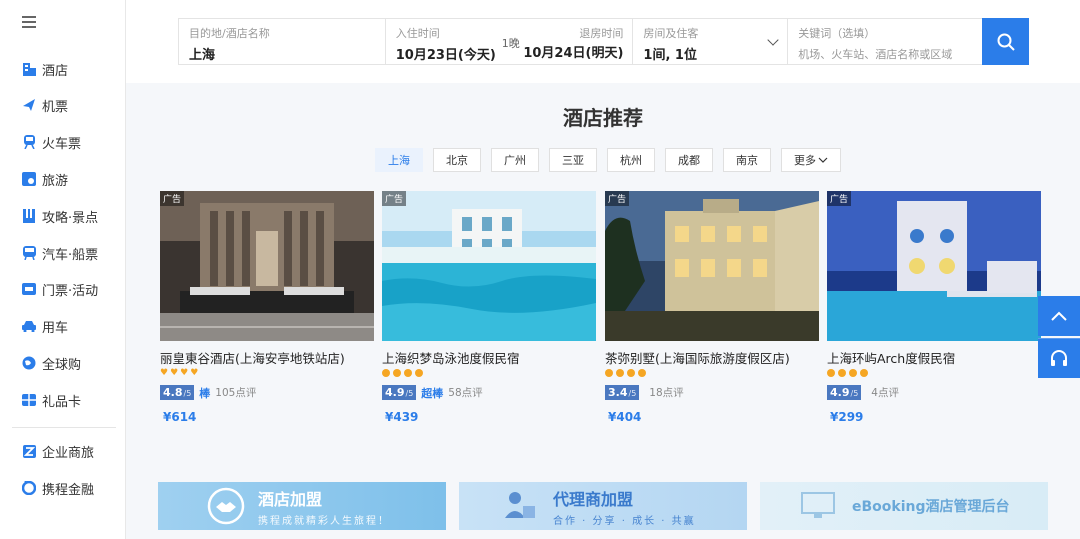  What do you see at coordinates (236, 393) in the screenshot?
I see `review-count: 105点评` at bounding box center [236, 393].